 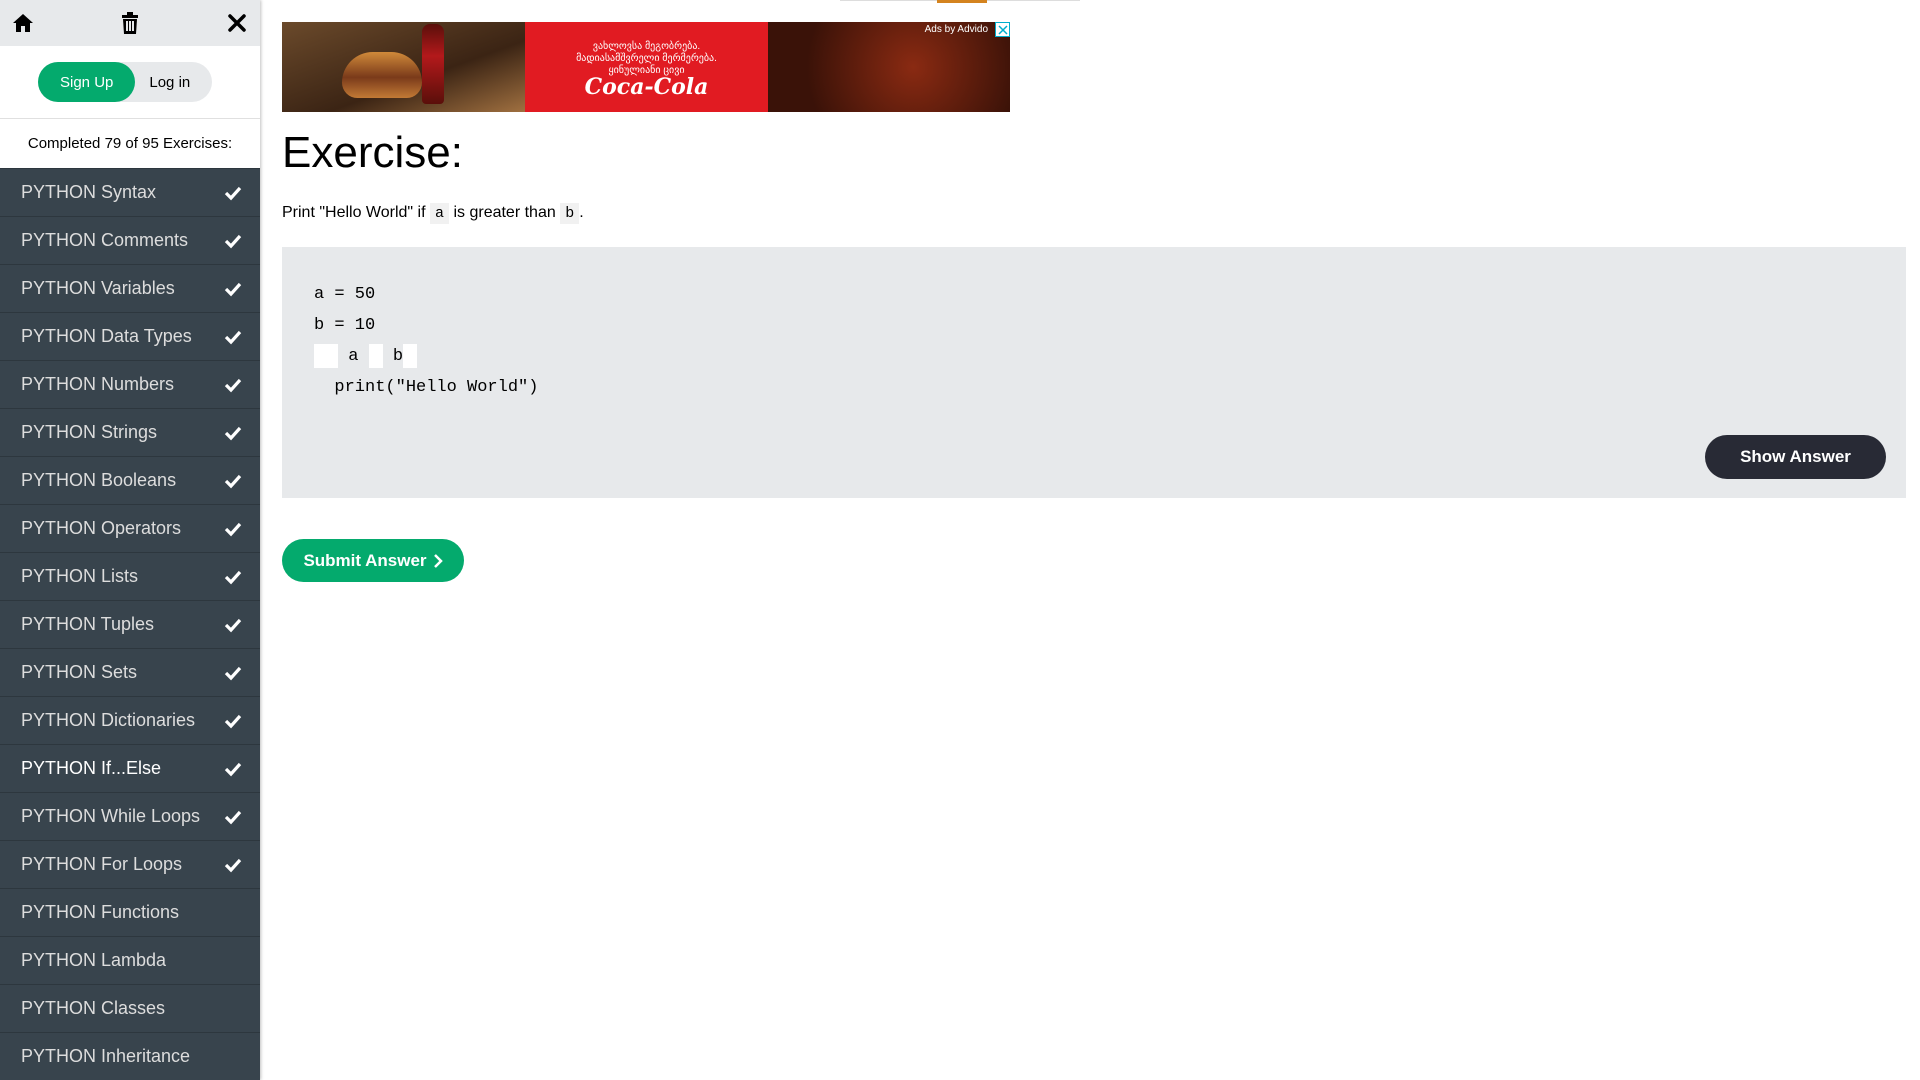 What do you see at coordinates (105, 240) in the screenshot?
I see `sidebar-item-label: PYTHON Comments` at bounding box center [105, 240].